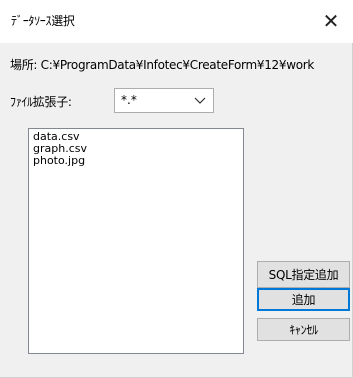 This screenshot has height=378, width=353. I want to click on extension-dropdown: *.*, so click(164, 100).